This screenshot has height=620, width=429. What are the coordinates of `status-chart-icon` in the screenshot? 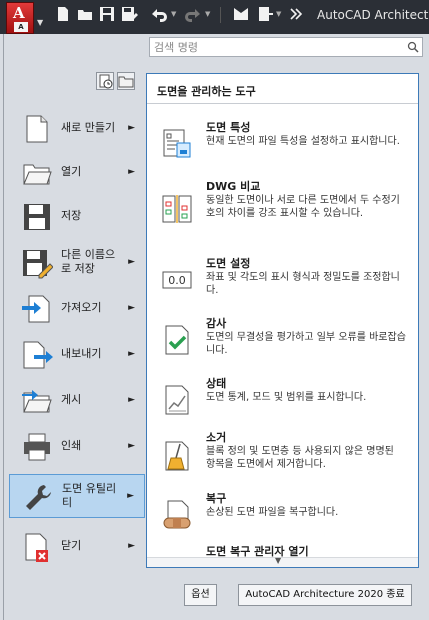 It's located at (177, 400).